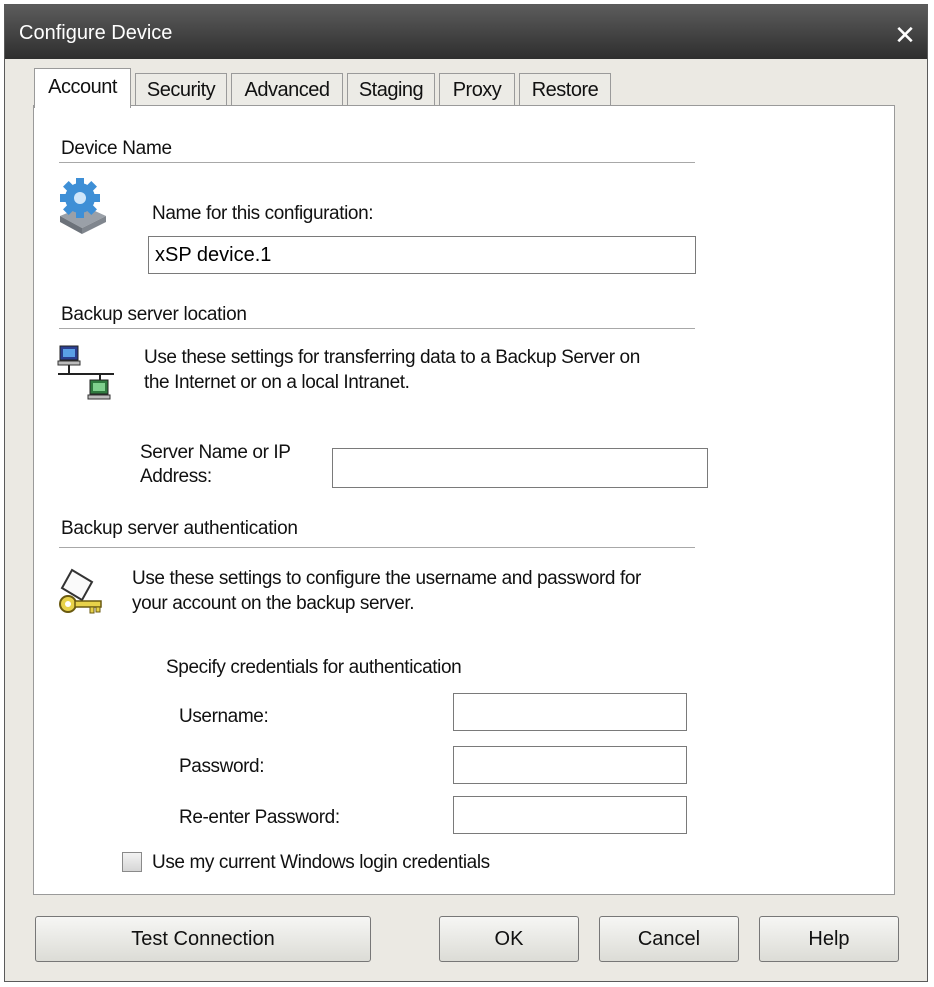 This screenshot has height=987, width=934. What do you see at coordinates (96, 33) in the screenshot?
I see `window-title: Configure Device` at bounding box center [96, 33].